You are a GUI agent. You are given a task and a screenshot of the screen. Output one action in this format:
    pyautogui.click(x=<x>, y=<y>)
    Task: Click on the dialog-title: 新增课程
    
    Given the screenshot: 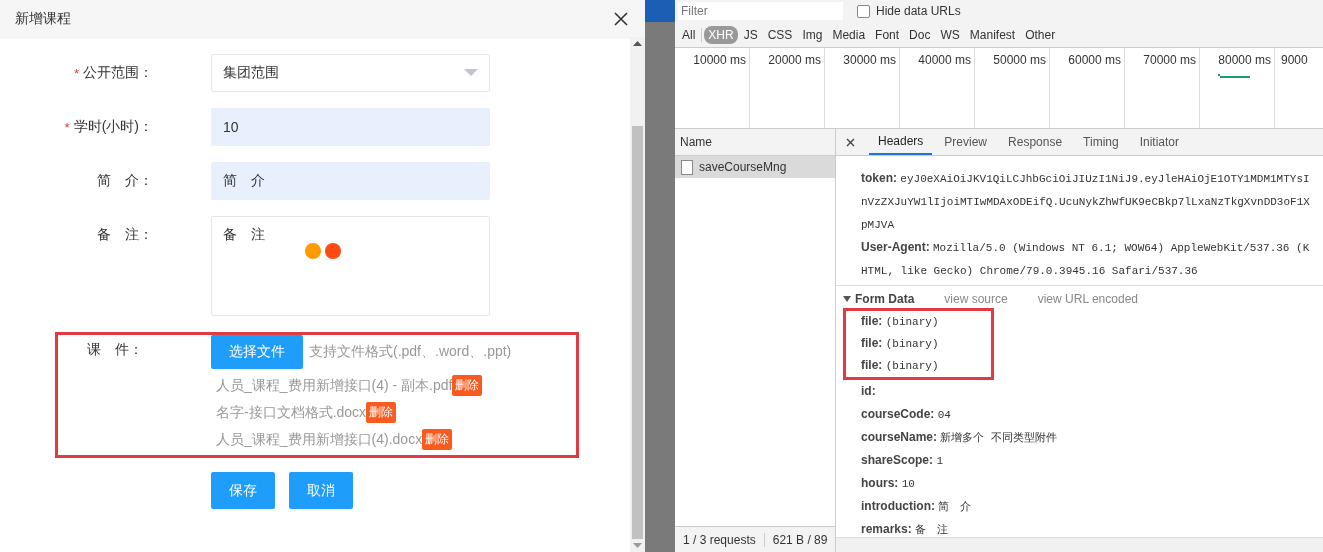 What is the action you would take?
    pyautogui.click(x=43, y=18)
    